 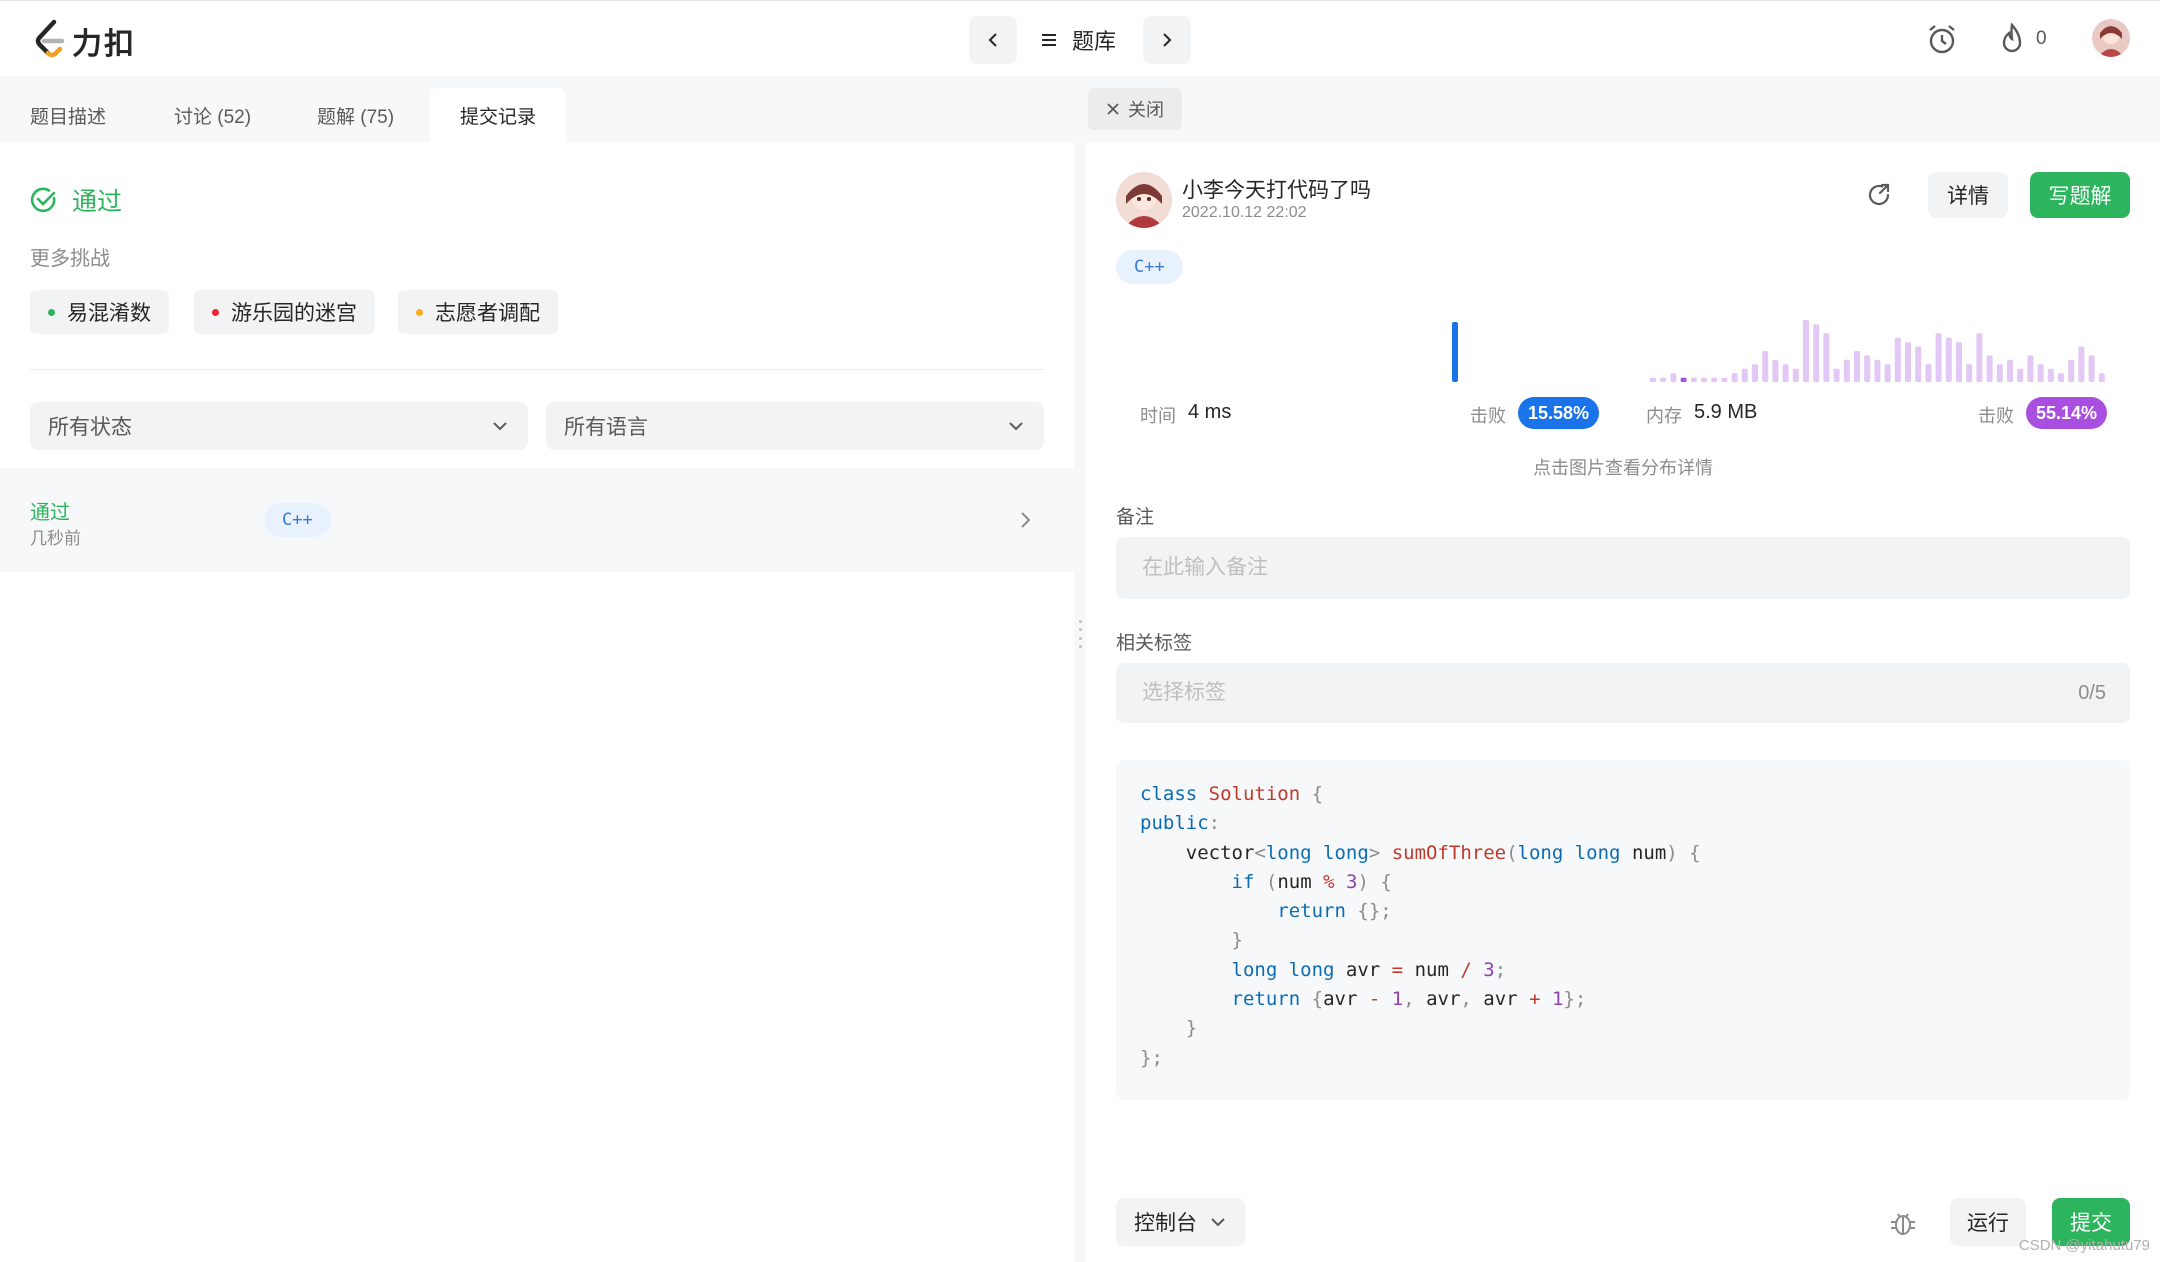 I want to click on watermark: CSDN @yitahutu79, so click(x=2084, y=1245).